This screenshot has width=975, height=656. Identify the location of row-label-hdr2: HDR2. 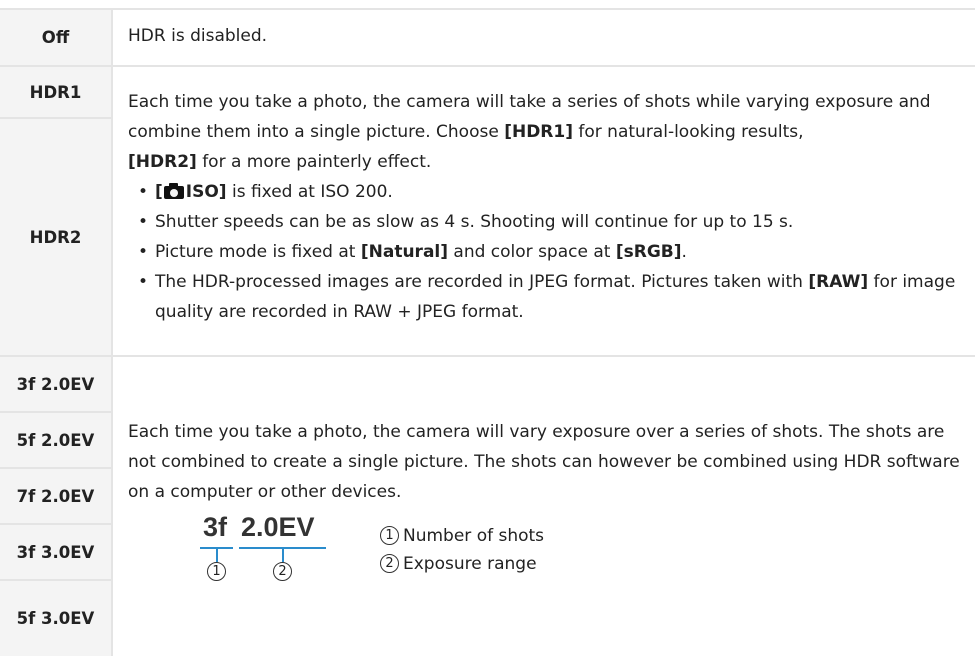
(56, 237).